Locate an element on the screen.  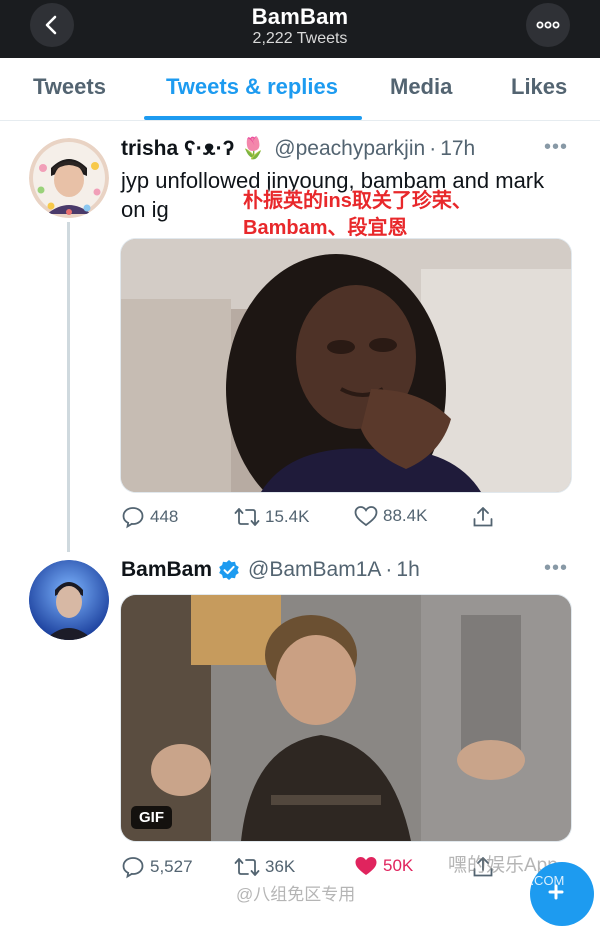
tweet-header: BamBam @BamBam1A · 1h is located at coordinates (270, 570).